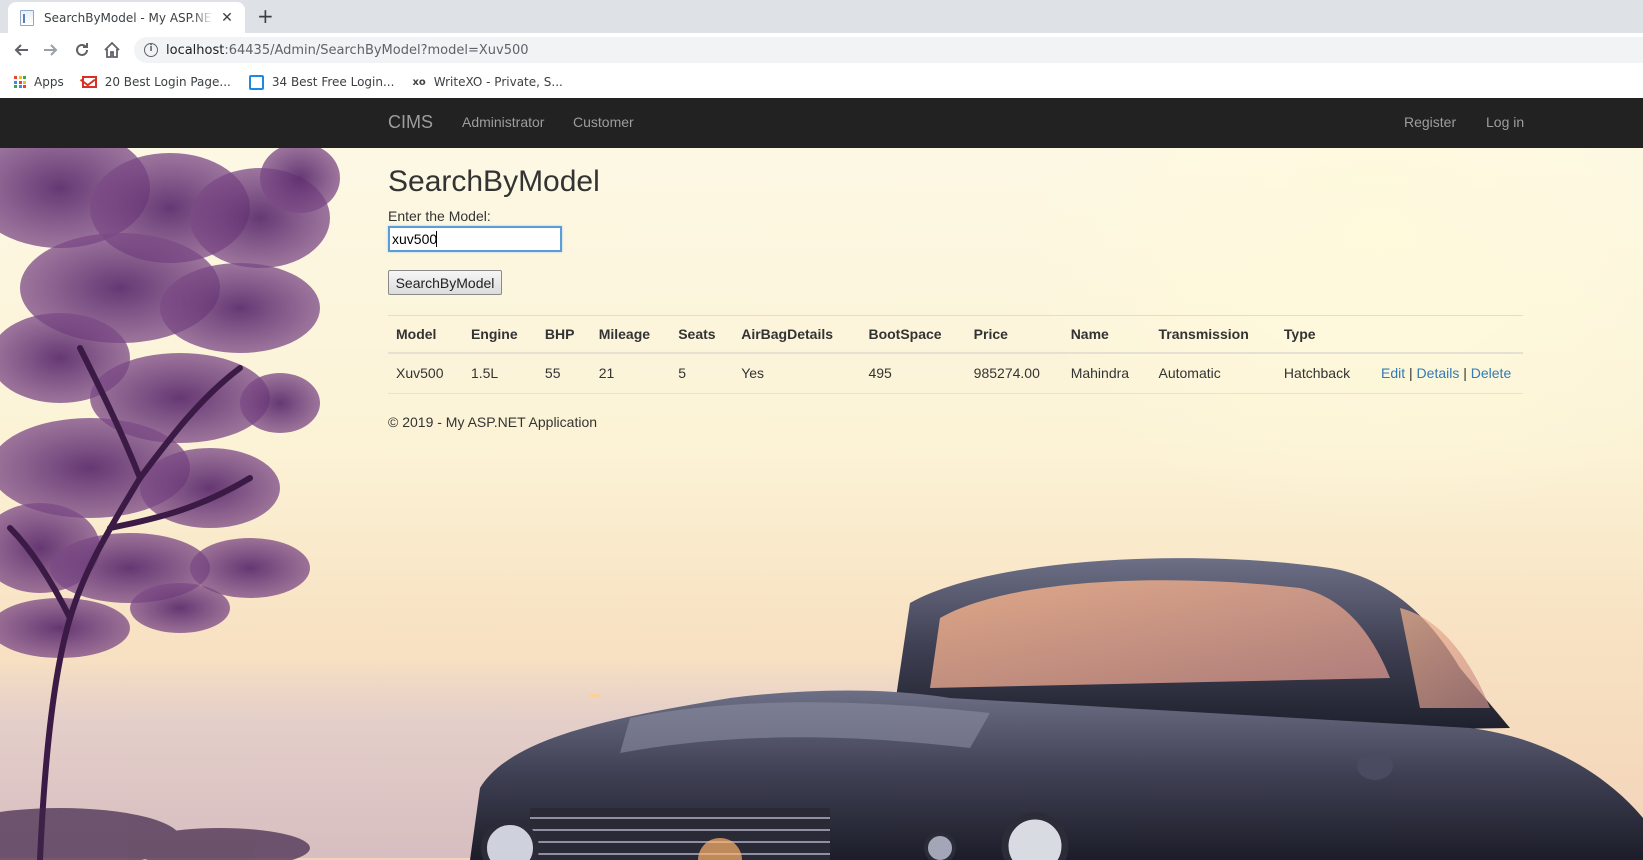  What do you see at coordinates (880, 373) in the screenshot?
I see `cell-bootspace: 495` at bounding box center [880, 373].